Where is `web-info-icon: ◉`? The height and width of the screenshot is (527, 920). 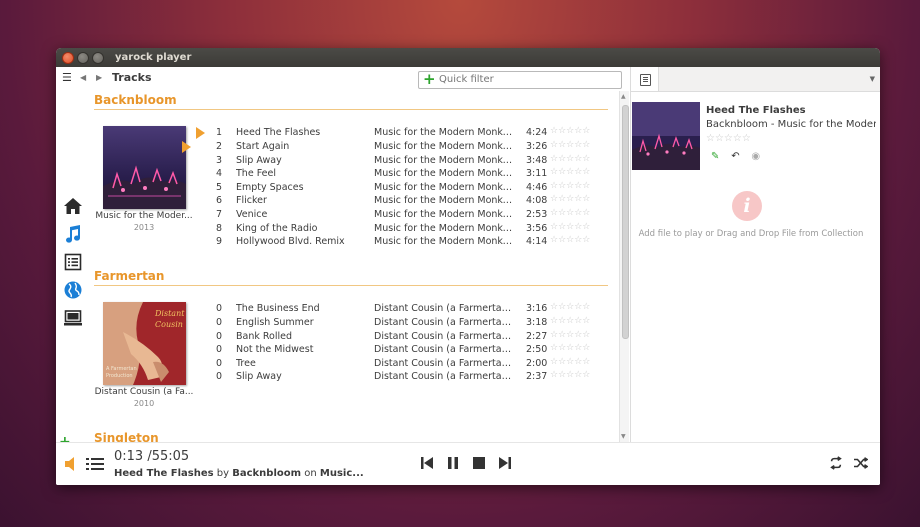 web-info-icon: ◉ is located at coordinates (757, 156).